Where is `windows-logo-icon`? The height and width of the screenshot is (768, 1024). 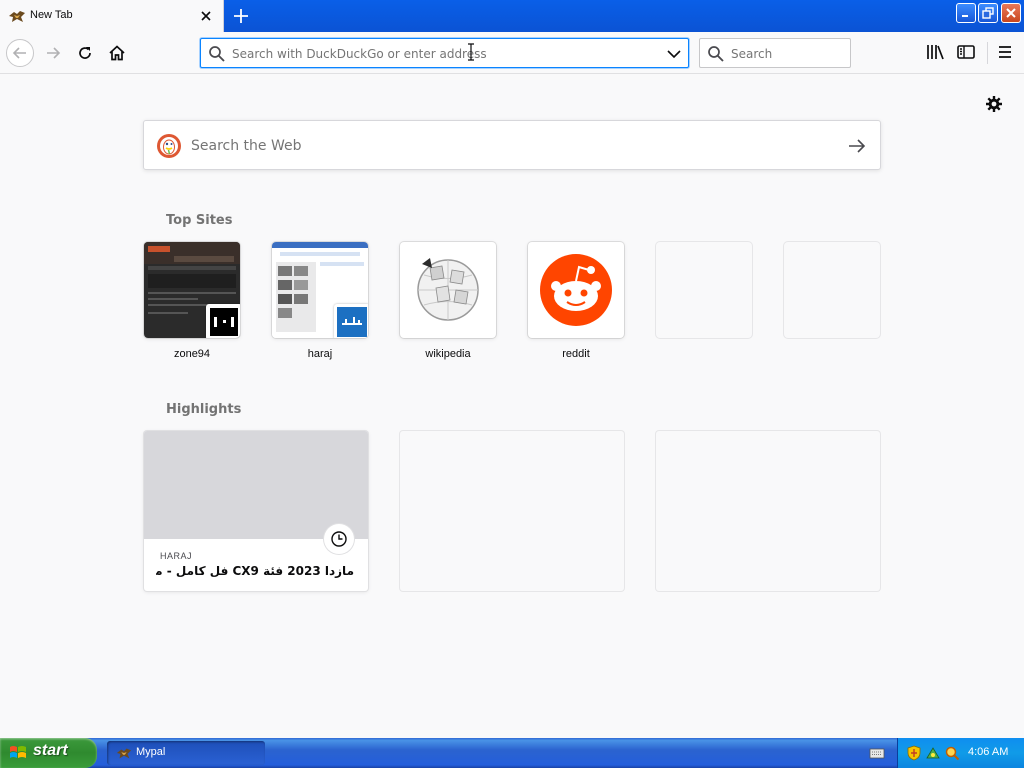
windows-logo-icon is located at coordinates (18, 752).